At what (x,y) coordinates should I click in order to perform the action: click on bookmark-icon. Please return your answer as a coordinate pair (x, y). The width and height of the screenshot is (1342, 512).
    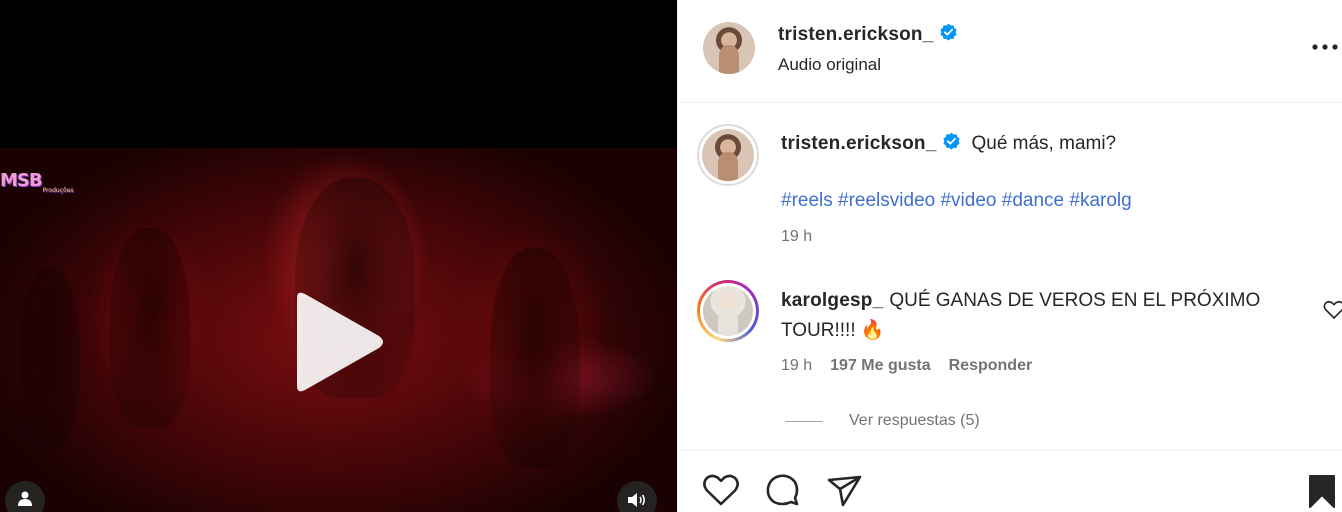
    Looking at the image, I should click on (1322, 491).